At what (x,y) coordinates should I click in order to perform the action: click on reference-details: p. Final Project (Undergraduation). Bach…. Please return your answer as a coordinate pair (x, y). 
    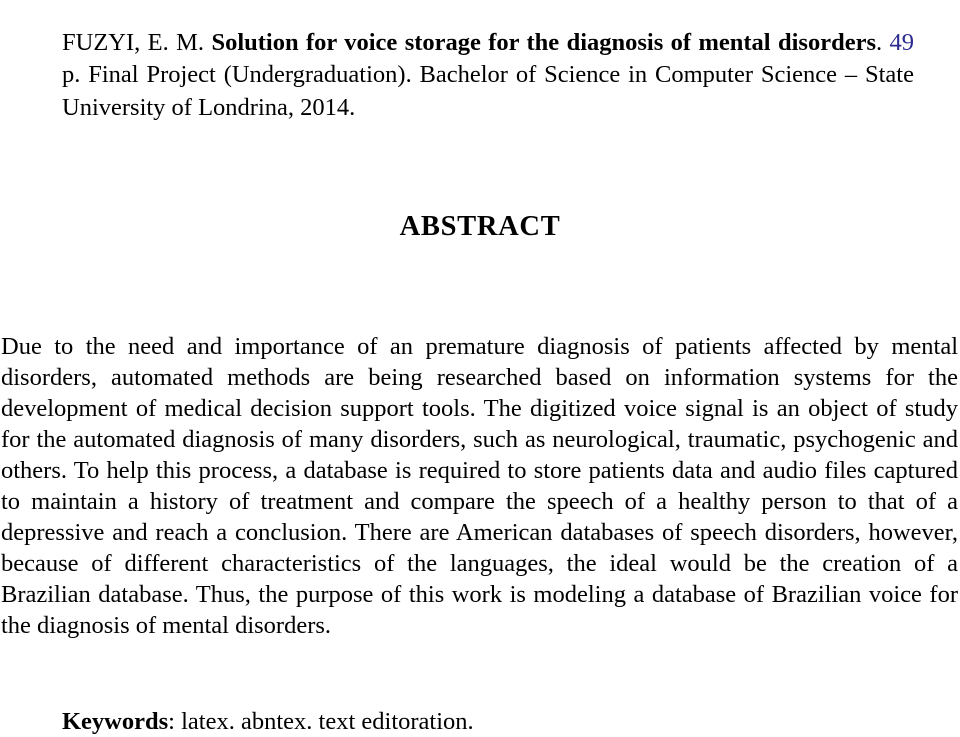
    Looking at the image, I should click on (488, 91).